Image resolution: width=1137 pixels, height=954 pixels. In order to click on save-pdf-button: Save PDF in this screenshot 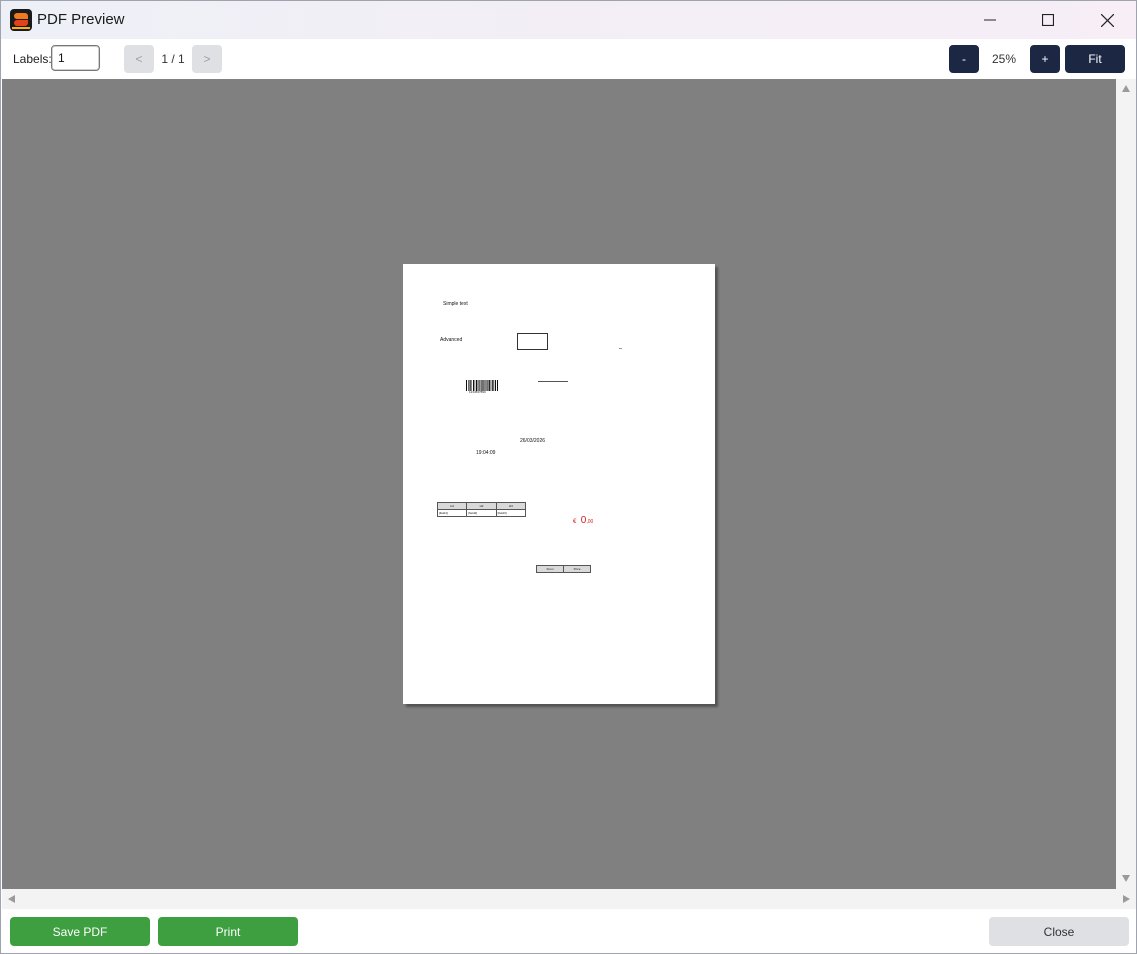, I will do `click(80, 931)`.